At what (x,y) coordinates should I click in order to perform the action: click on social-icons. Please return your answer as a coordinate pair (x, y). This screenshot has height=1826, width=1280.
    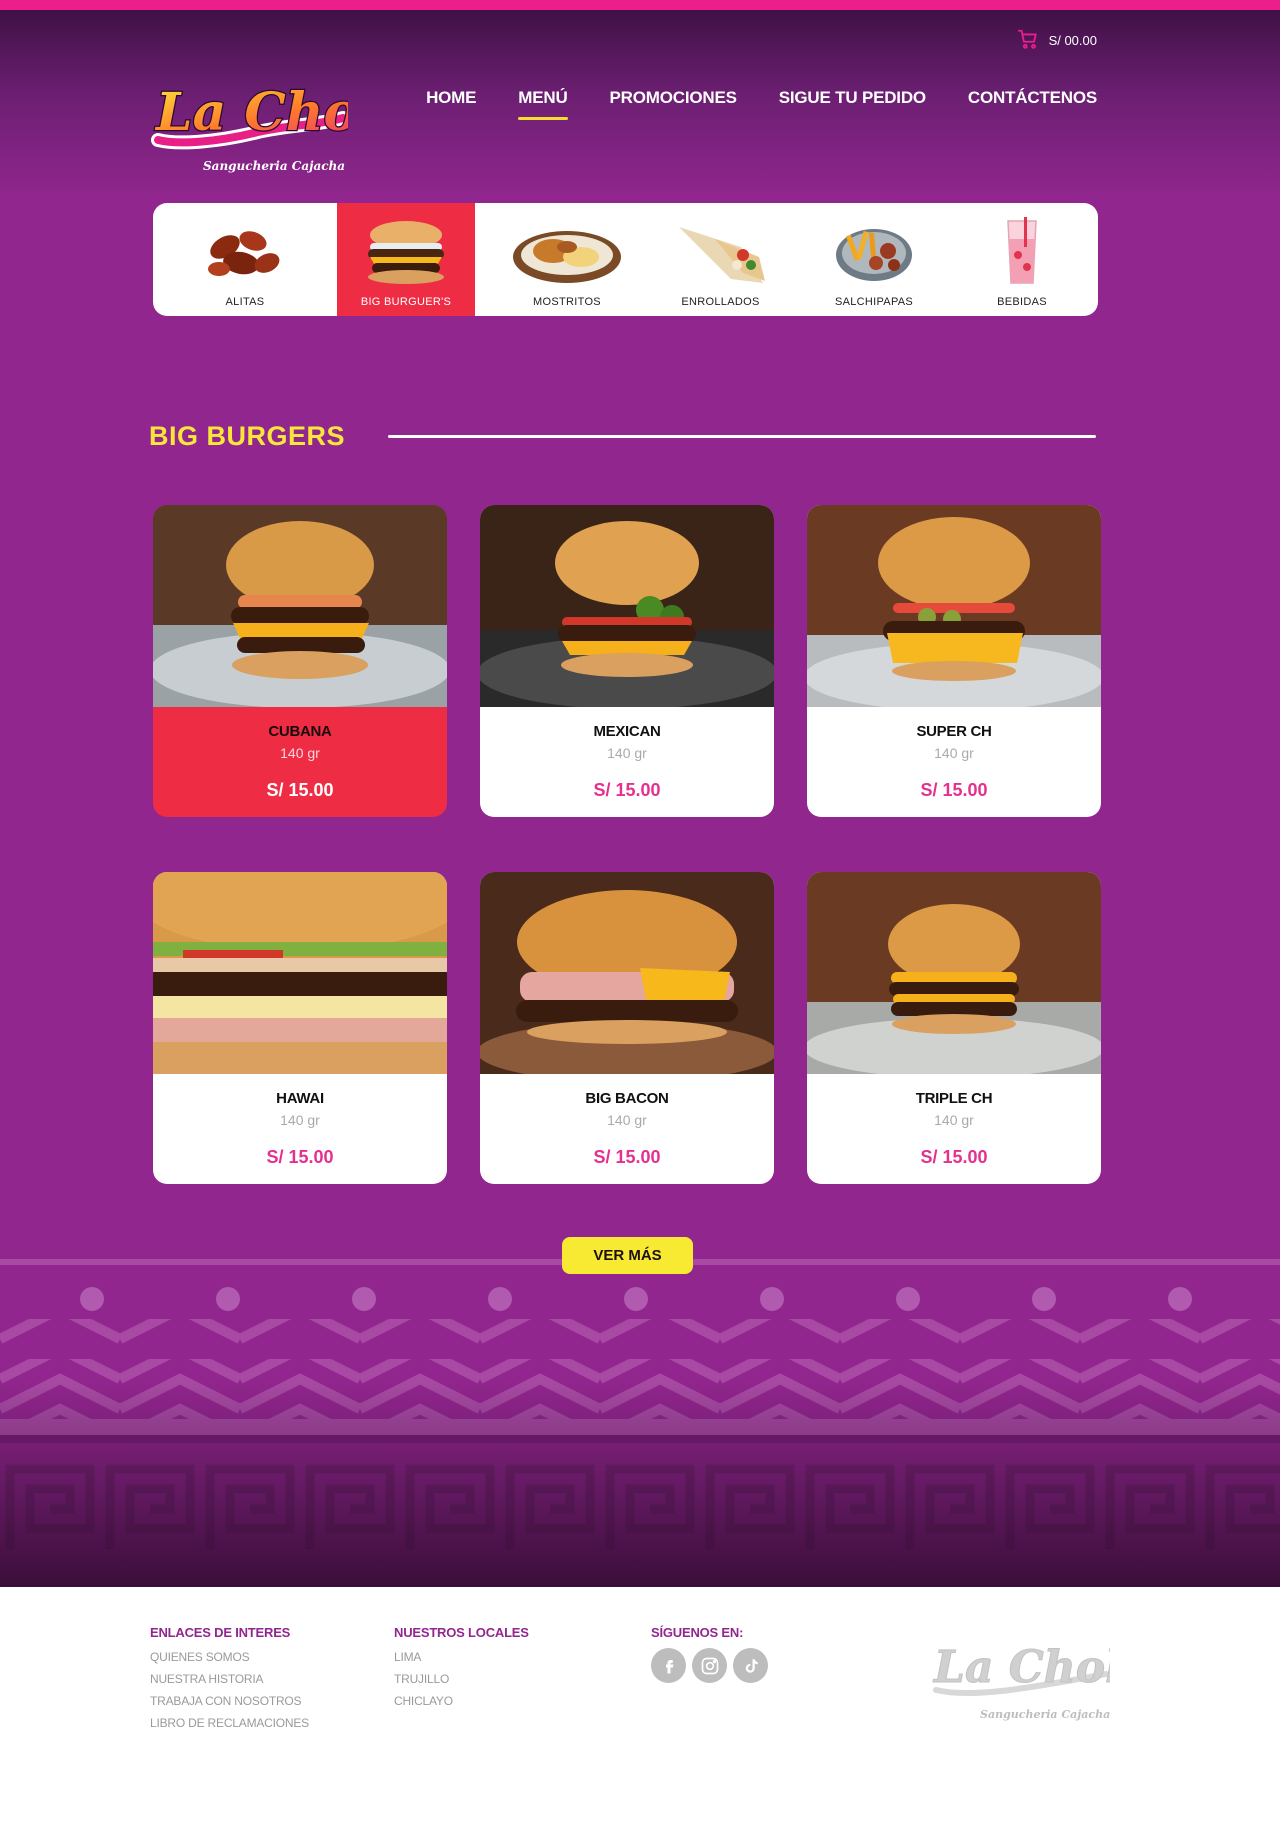
    Looking at the image, I should click on (709, 1665).